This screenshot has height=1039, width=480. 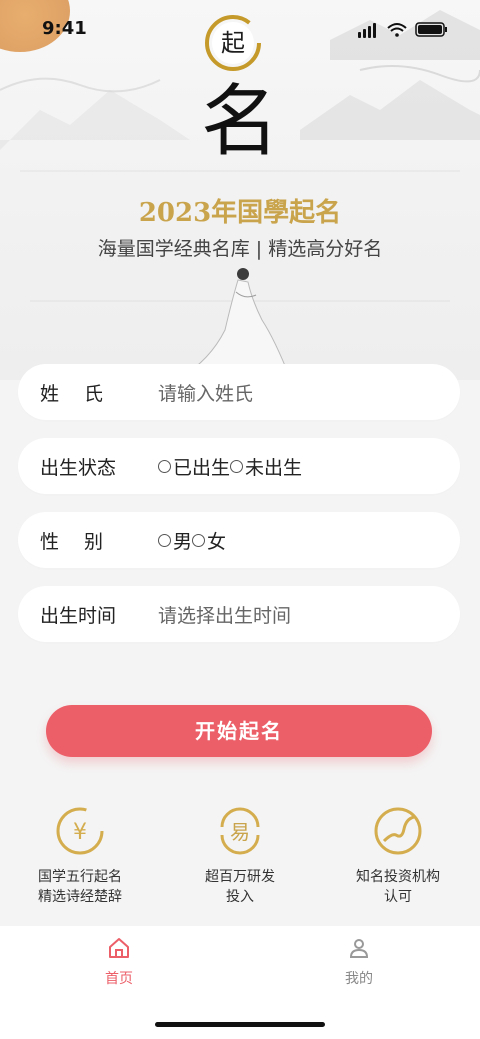 What do you see at coordinates (398, 877) in the screenshot?
I see `feature-line: 知名投资机构` at bounding box center [398, 877].